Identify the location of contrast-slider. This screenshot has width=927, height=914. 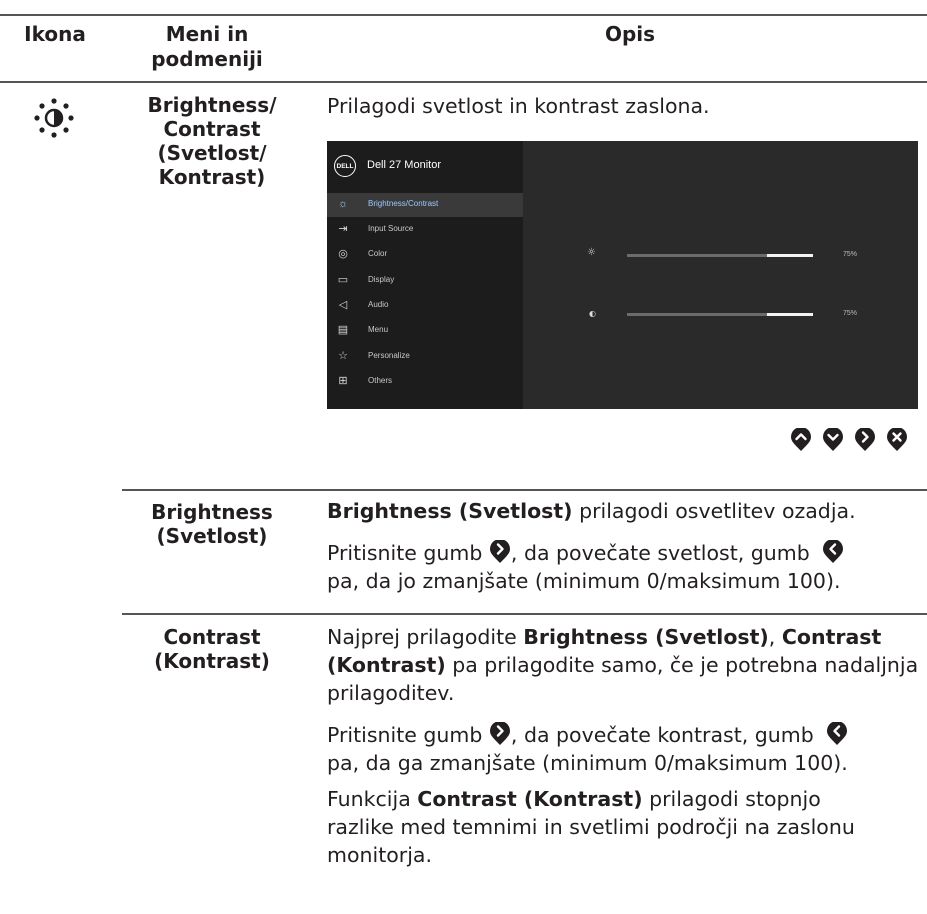
(720, 314).